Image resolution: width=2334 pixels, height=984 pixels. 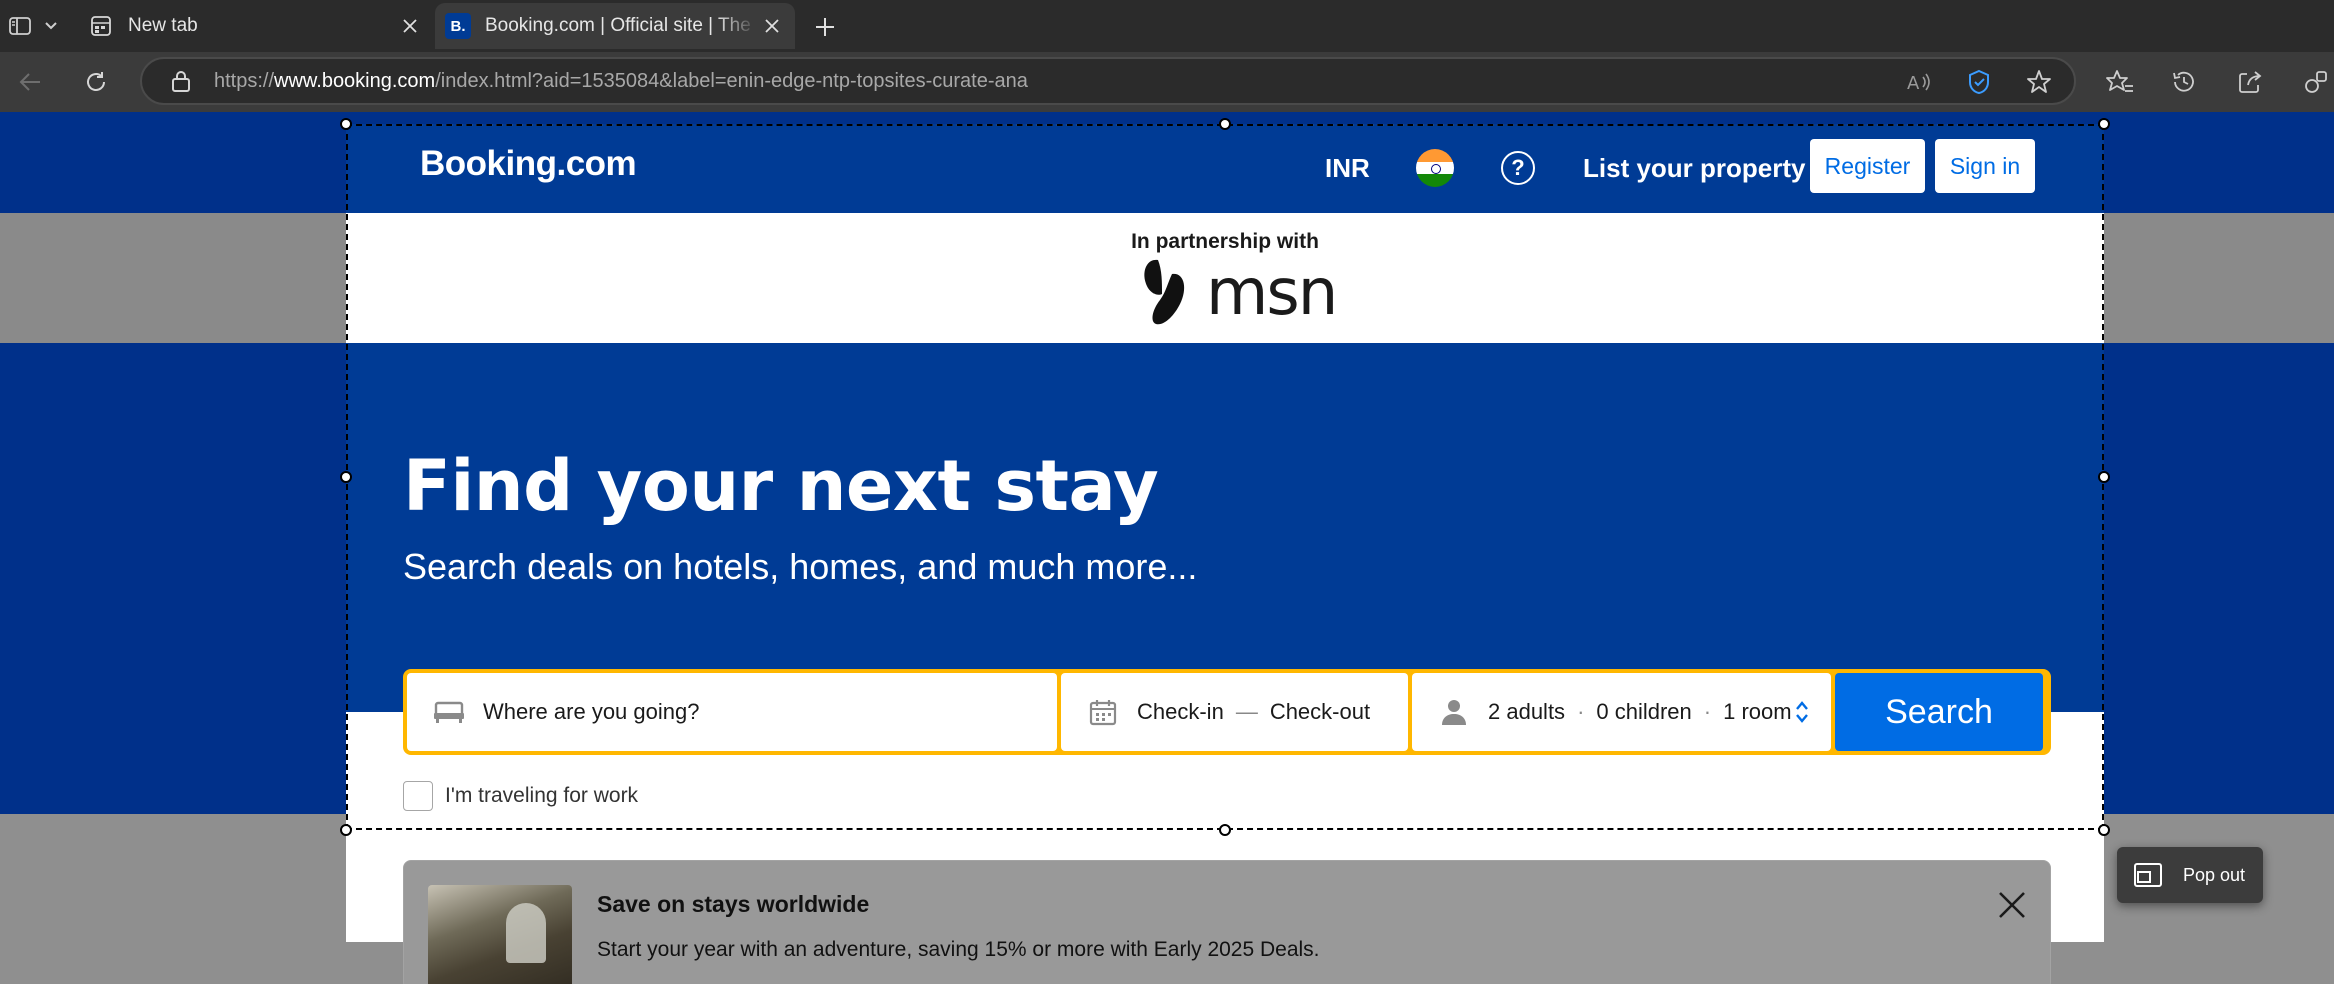 I want to click on work-travel-label: I'm traveling for work, so click(x=542, y=795).